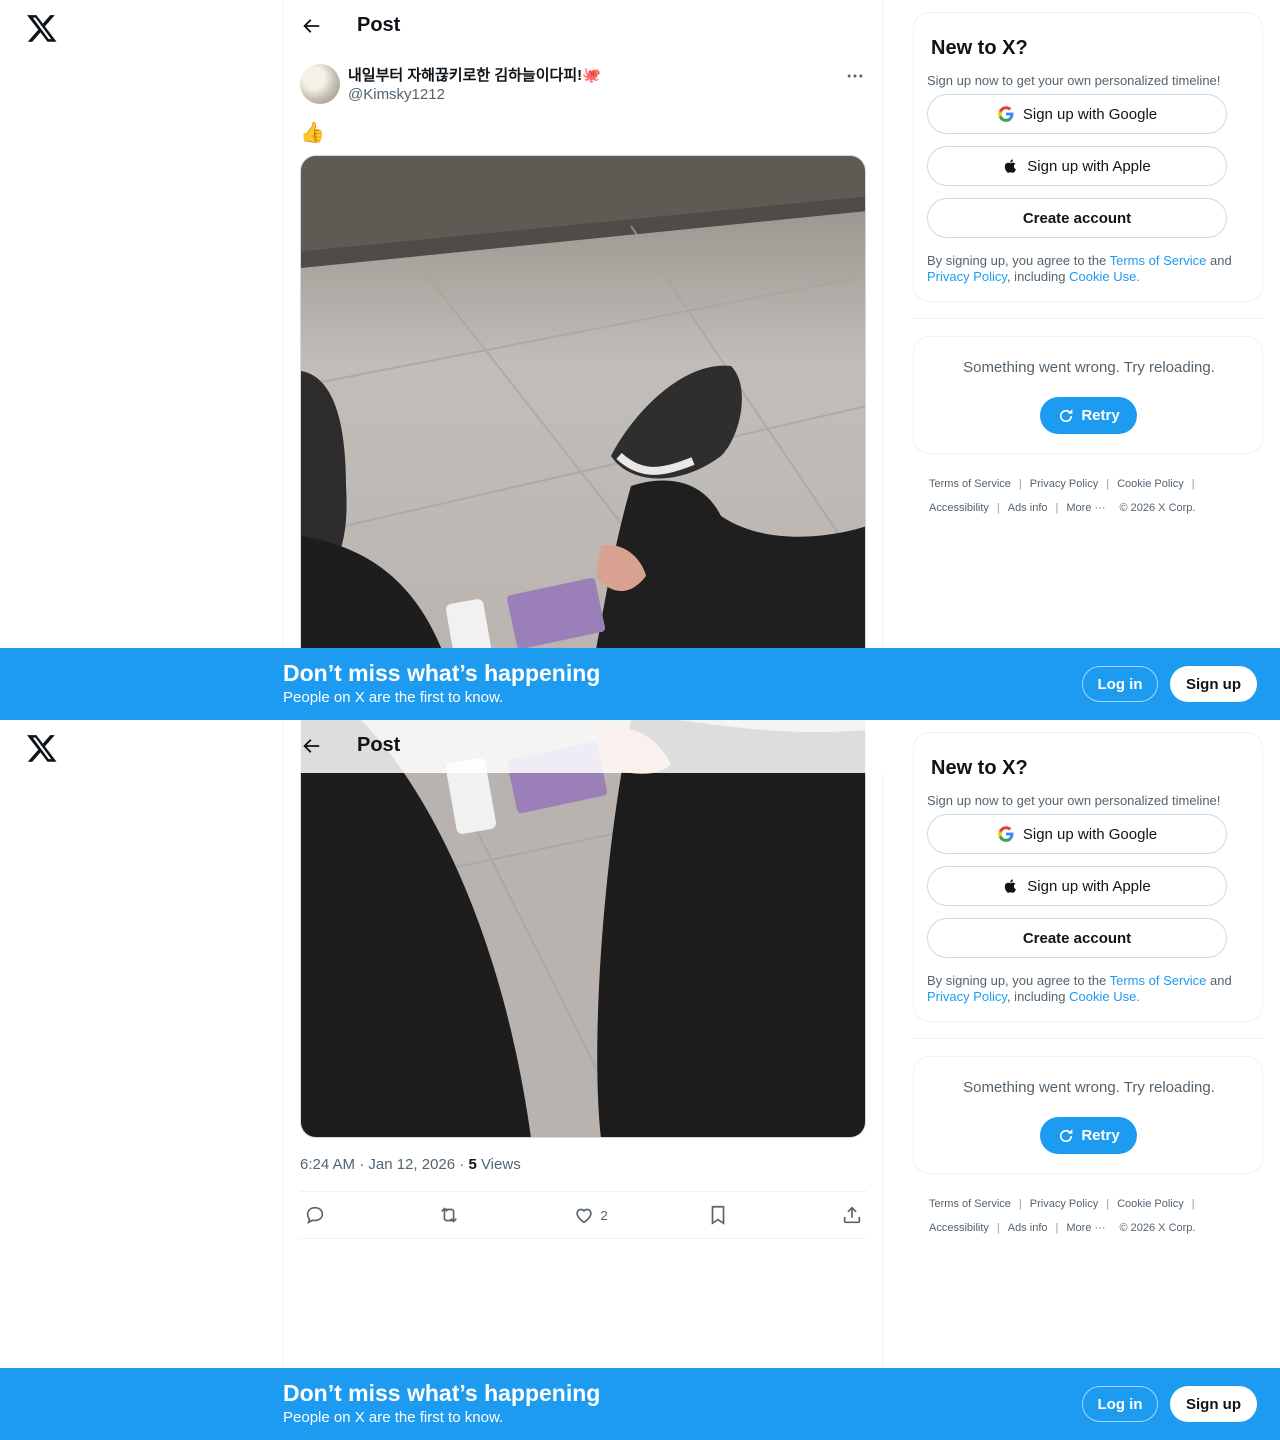 The width and height of the screenshot is (1280, 1440). Describe the element at coordinates (737, 1215) in the screenshot. I see `bookmark-button` at that location.